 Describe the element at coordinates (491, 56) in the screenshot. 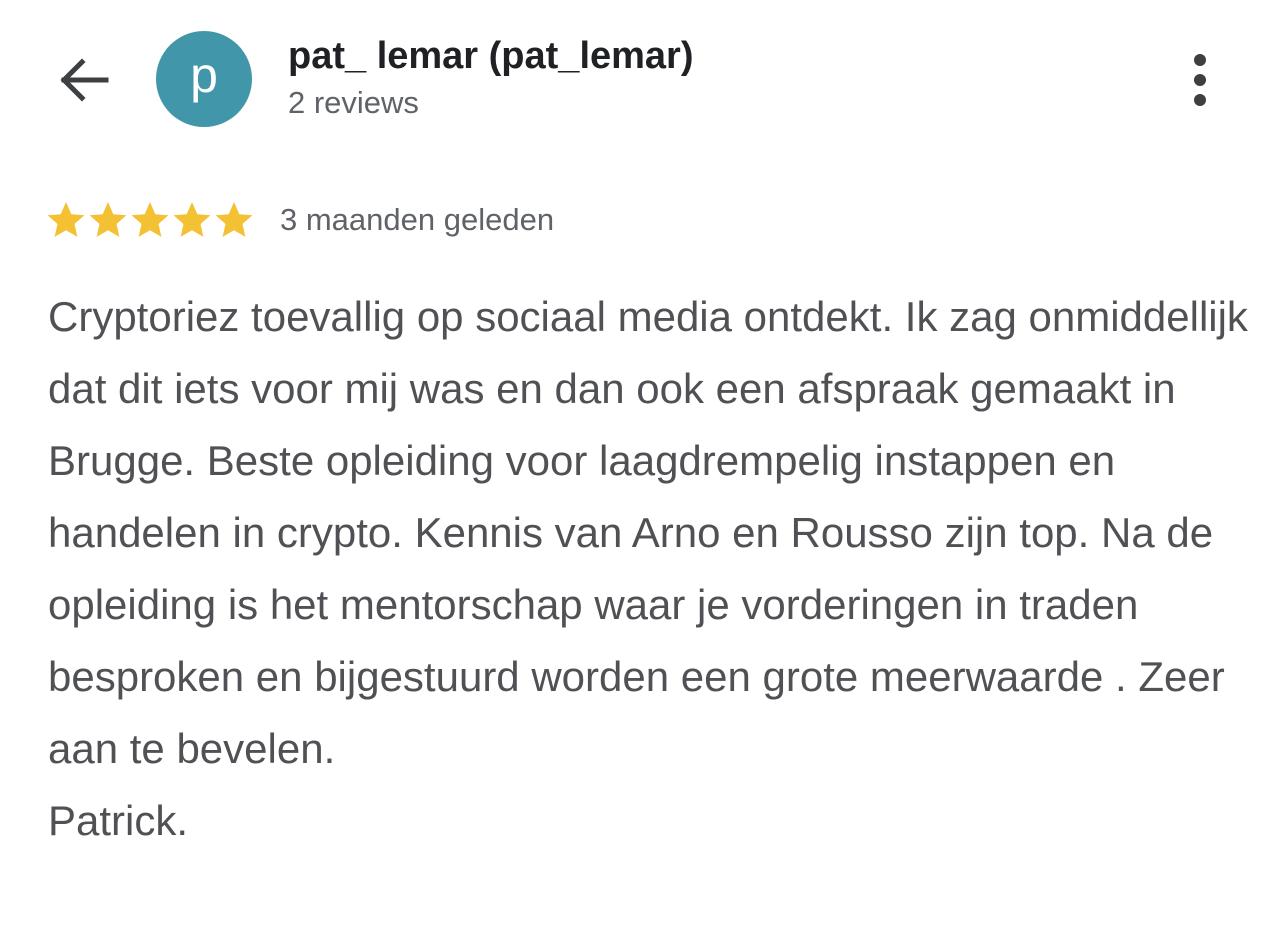

I see `user-name: pat_ lemar (pat_lemar)` at that location.